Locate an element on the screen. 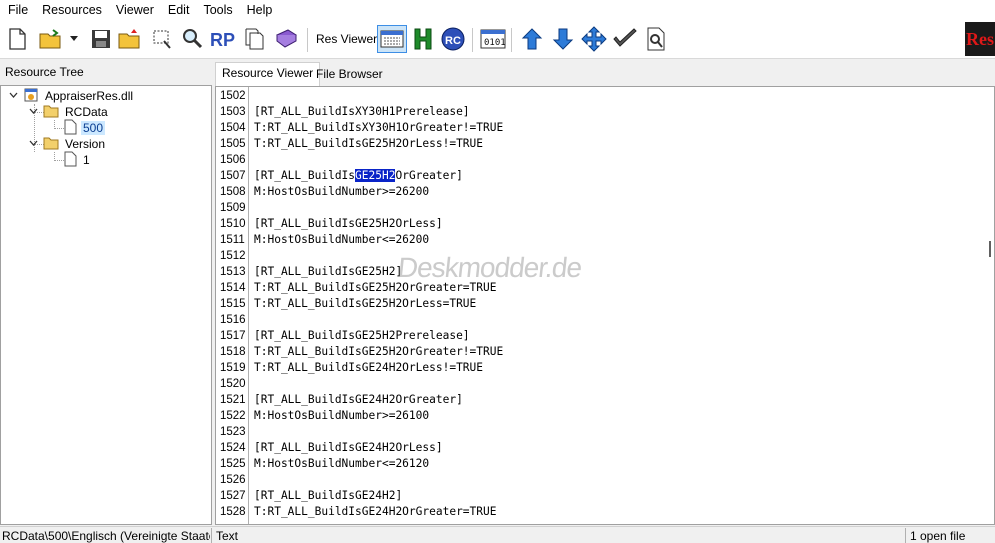 This screenshot has width=995, height=543. app-logo: Res is located at coordinates (980, 39).